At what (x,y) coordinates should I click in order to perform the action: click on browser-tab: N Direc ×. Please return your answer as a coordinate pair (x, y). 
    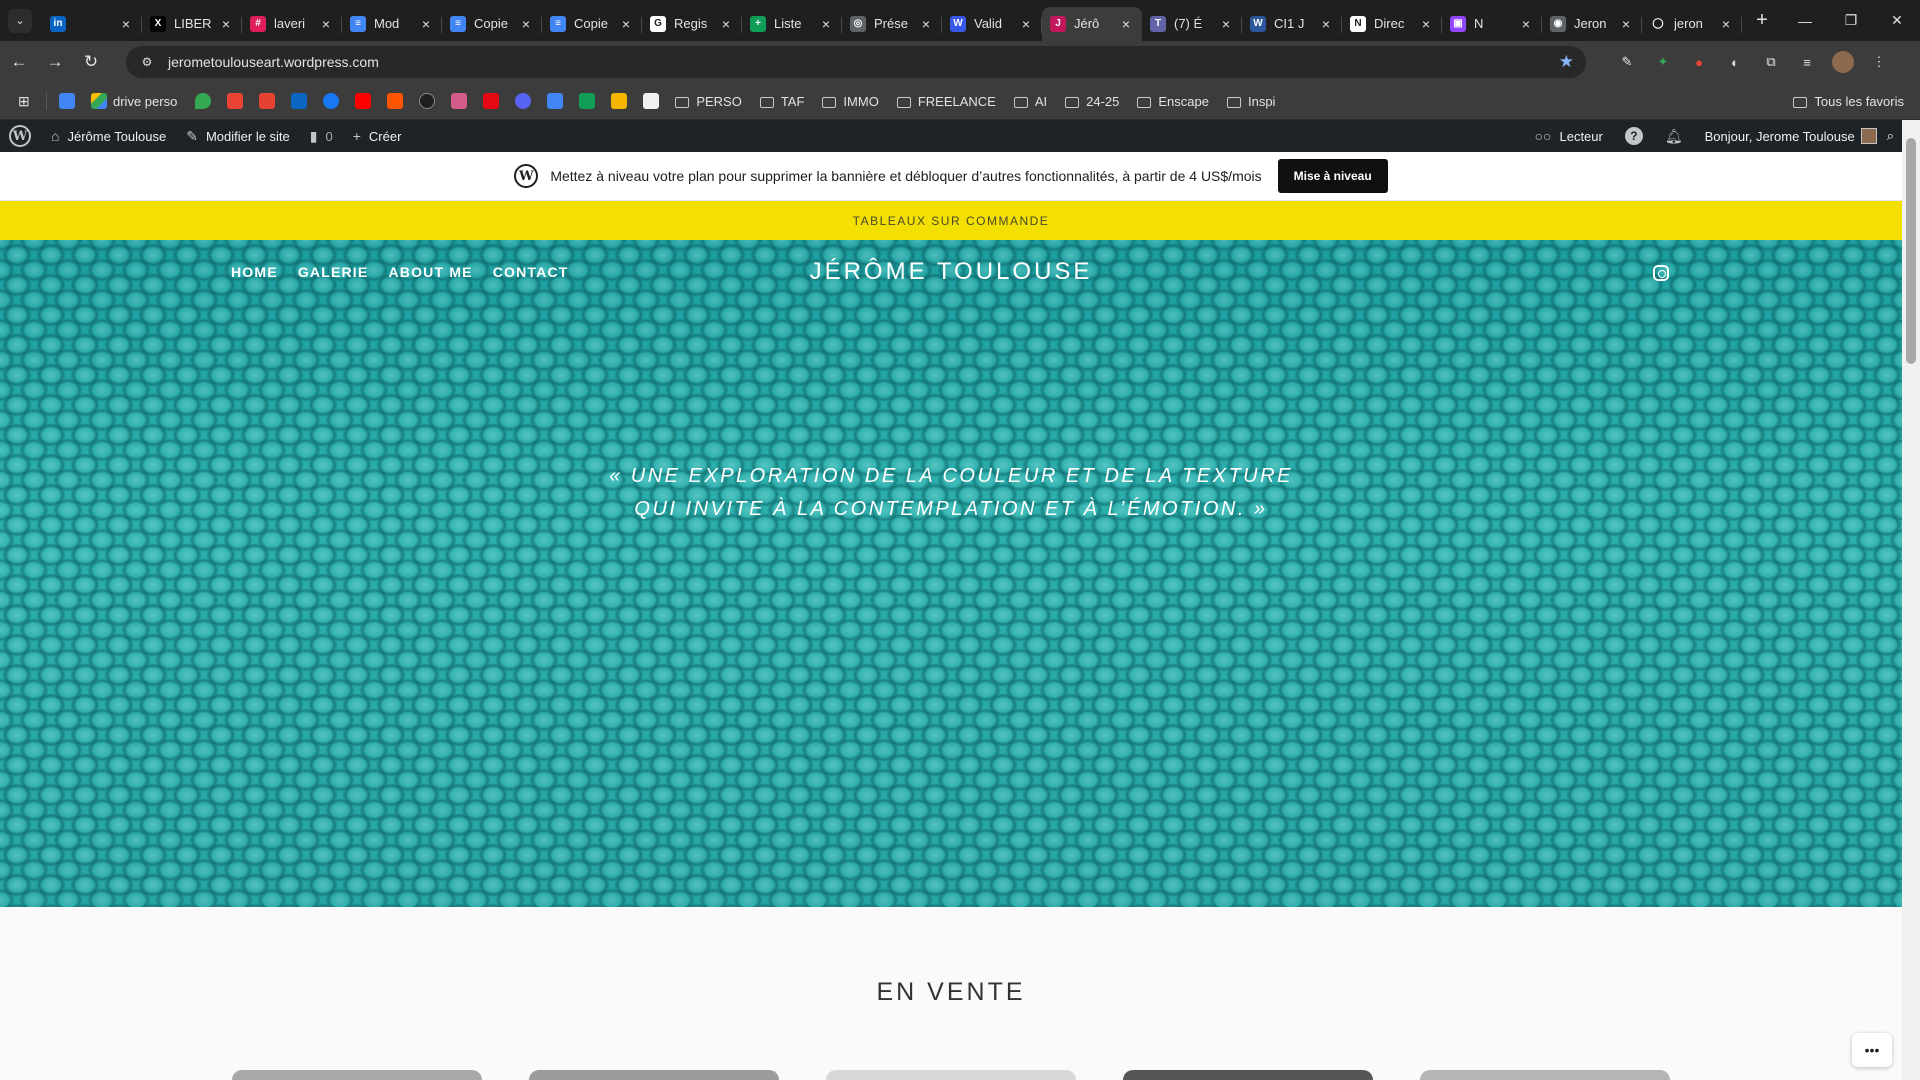
    Looking at the image, I should click on (1392, 24).